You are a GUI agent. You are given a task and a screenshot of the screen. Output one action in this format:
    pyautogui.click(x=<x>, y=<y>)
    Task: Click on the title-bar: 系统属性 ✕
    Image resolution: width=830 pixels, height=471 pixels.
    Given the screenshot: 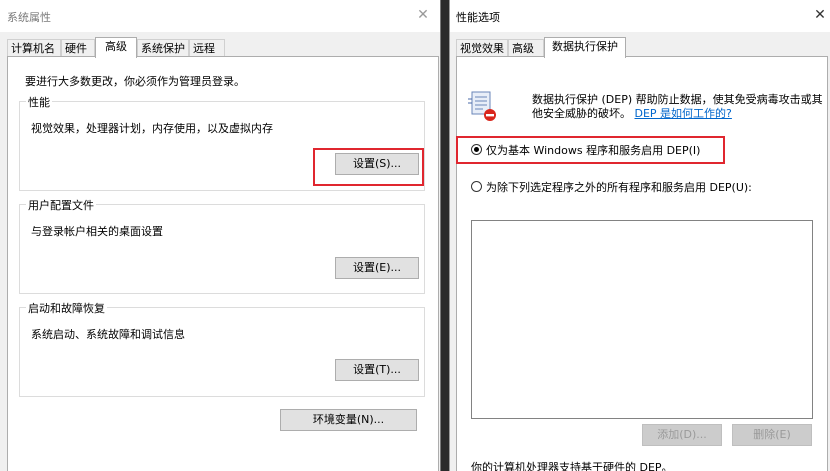 What is the action you would take?
    pyautogui.click(x=220, y=16)
    